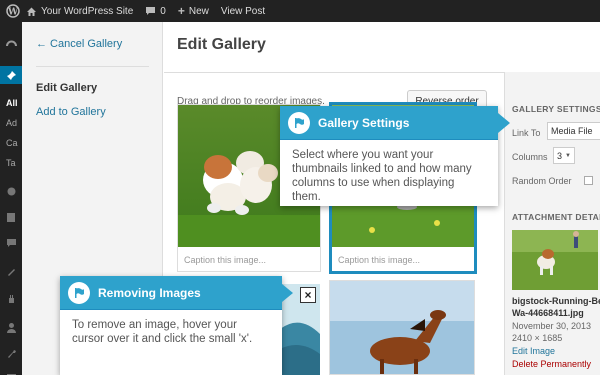  I want to click on new-content-link: + New, so click(193, 11).